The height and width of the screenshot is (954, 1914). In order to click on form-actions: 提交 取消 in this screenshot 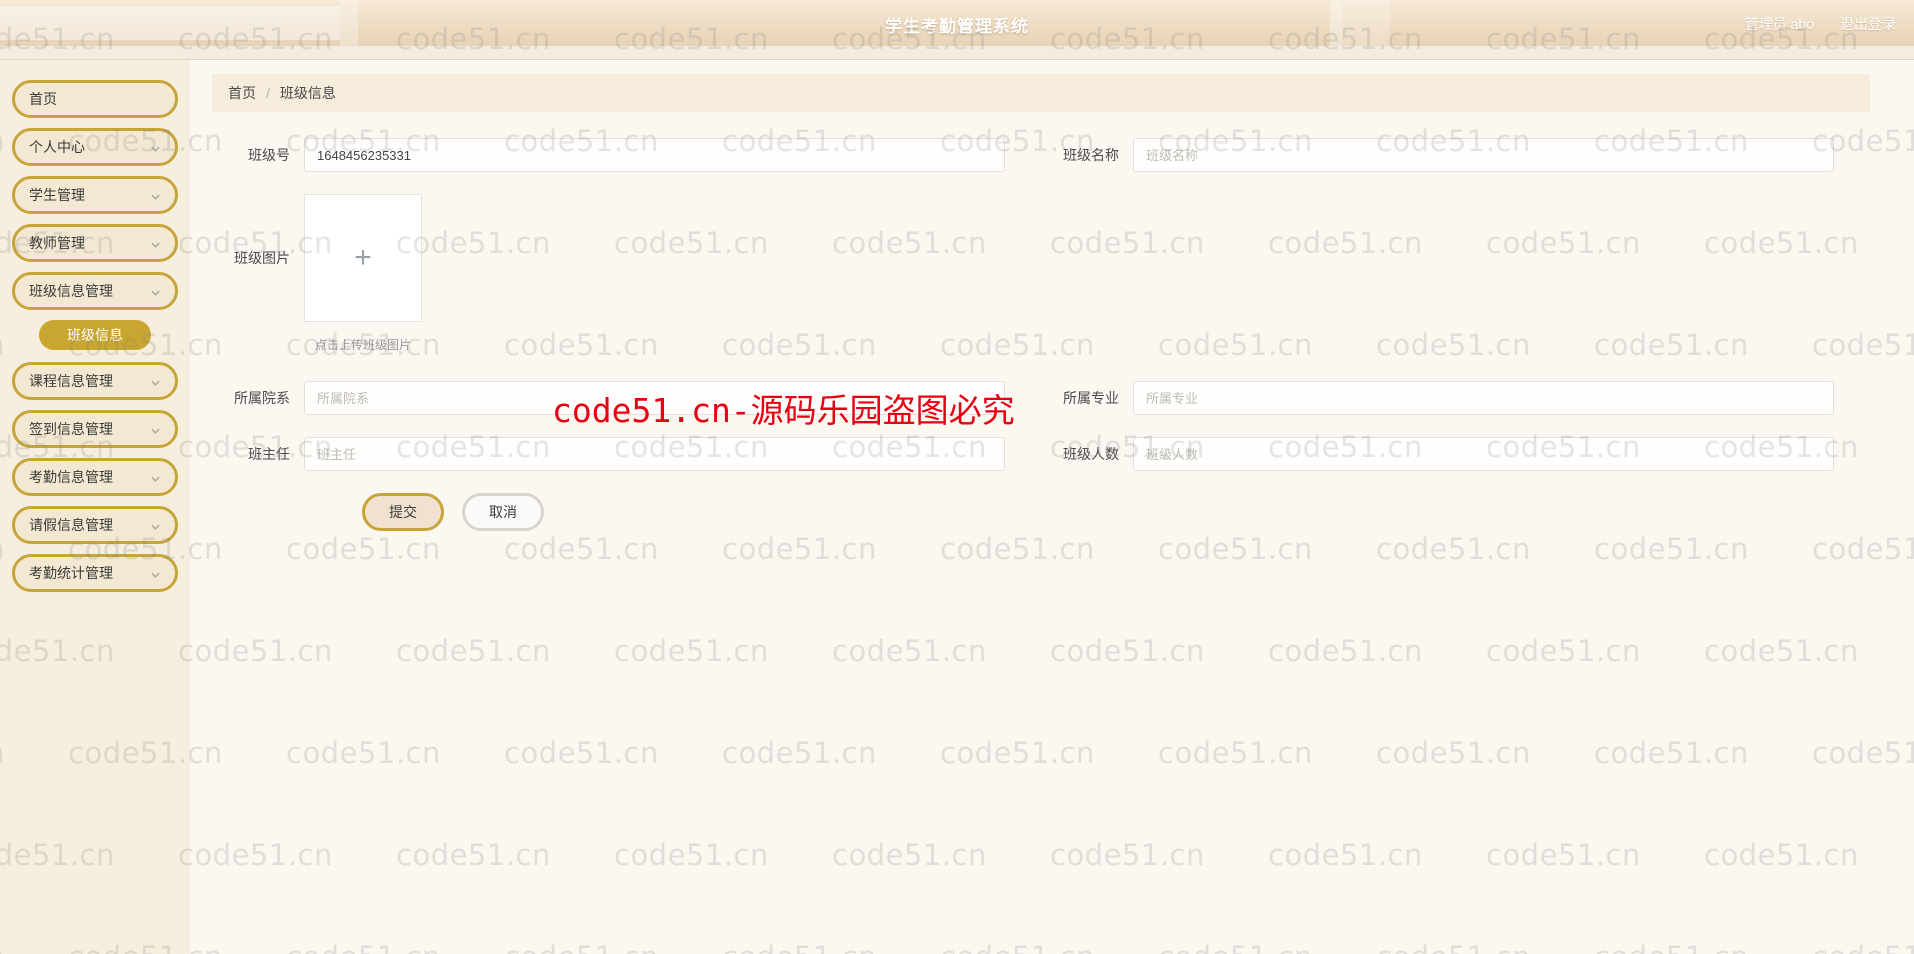, I will do `click(1116, 512)`.